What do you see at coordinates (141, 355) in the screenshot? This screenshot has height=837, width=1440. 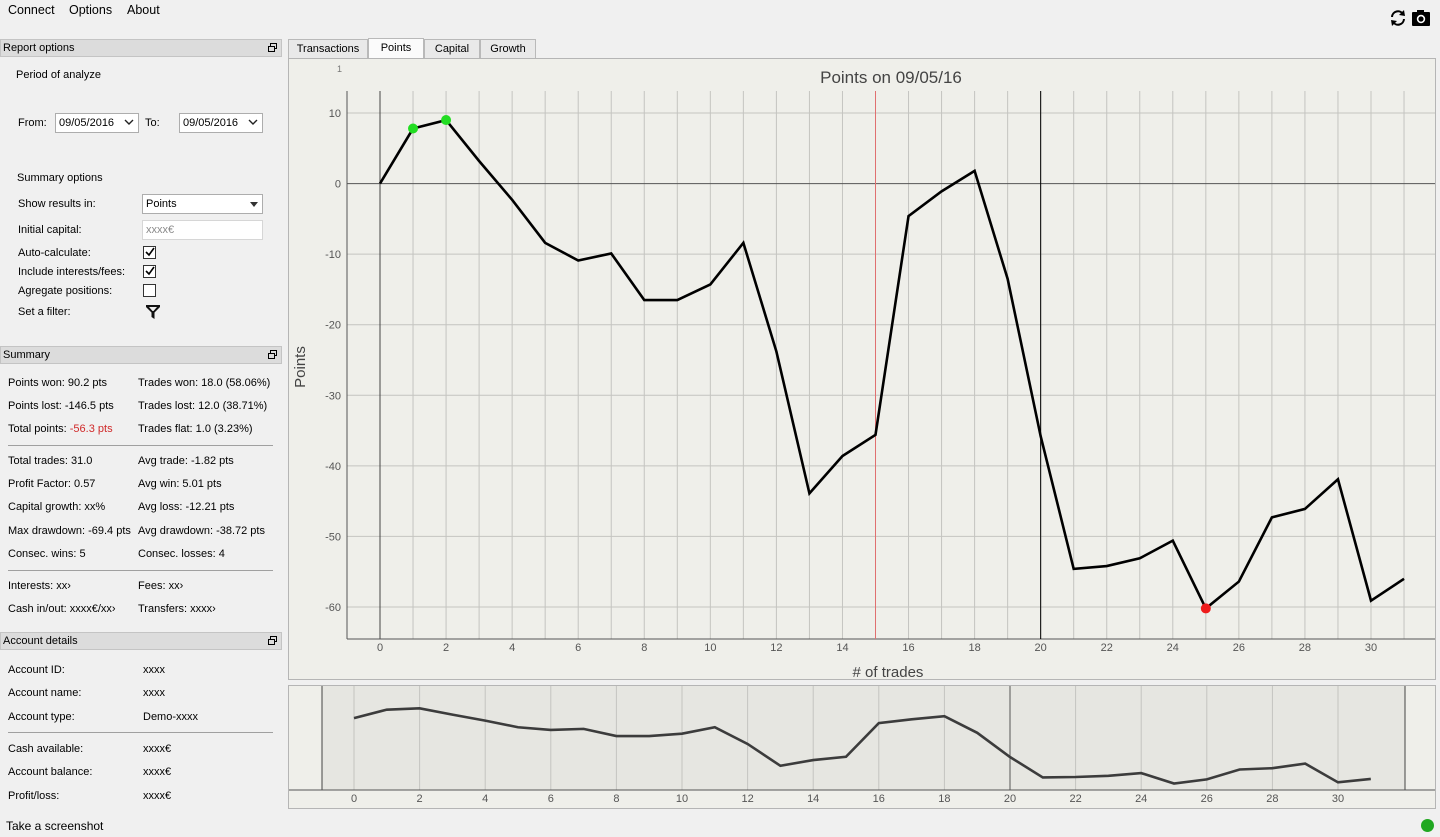 I see `summary-title: Summary` at bounding box center [141, 355].